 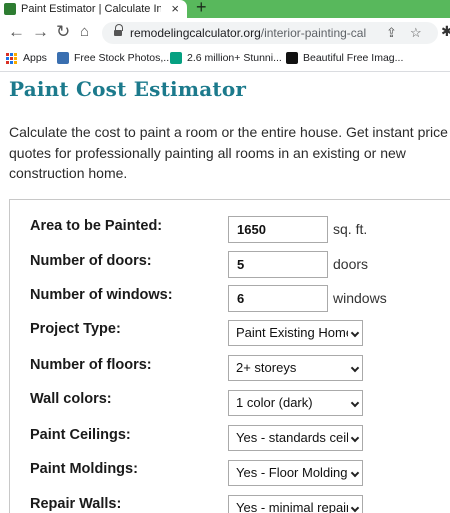 I want to click on project-type-select: Paint Existing Home, so click(x=295, y=333).